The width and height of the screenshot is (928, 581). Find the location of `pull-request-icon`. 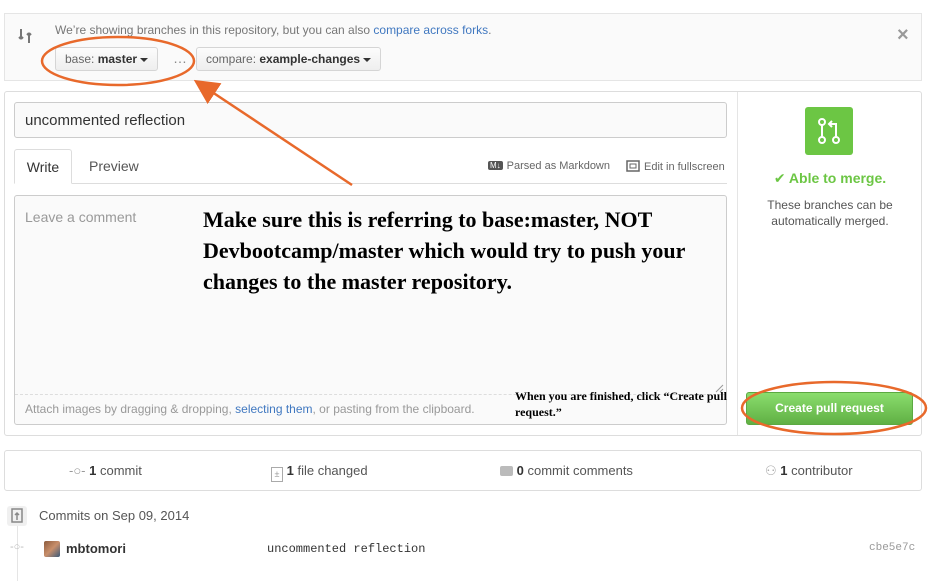

pull-request-icon is located at coordinates (829, 131).